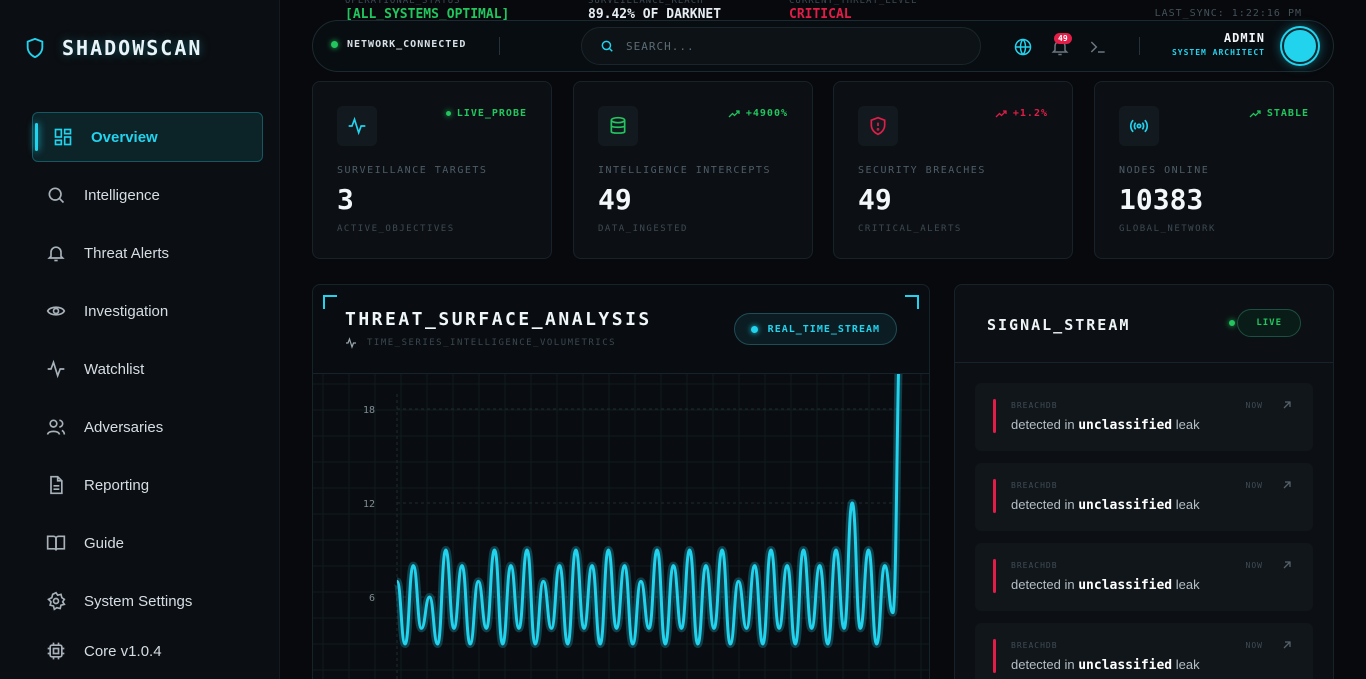 The height and width of the screenshot is (679, 1366). Describe the element at coordinates (1214, 170) in the screenshot. I see `stat-card-nodes-online: STABLE NODES ONLINE 10383 GLOBAL_NETWORK` at that location.